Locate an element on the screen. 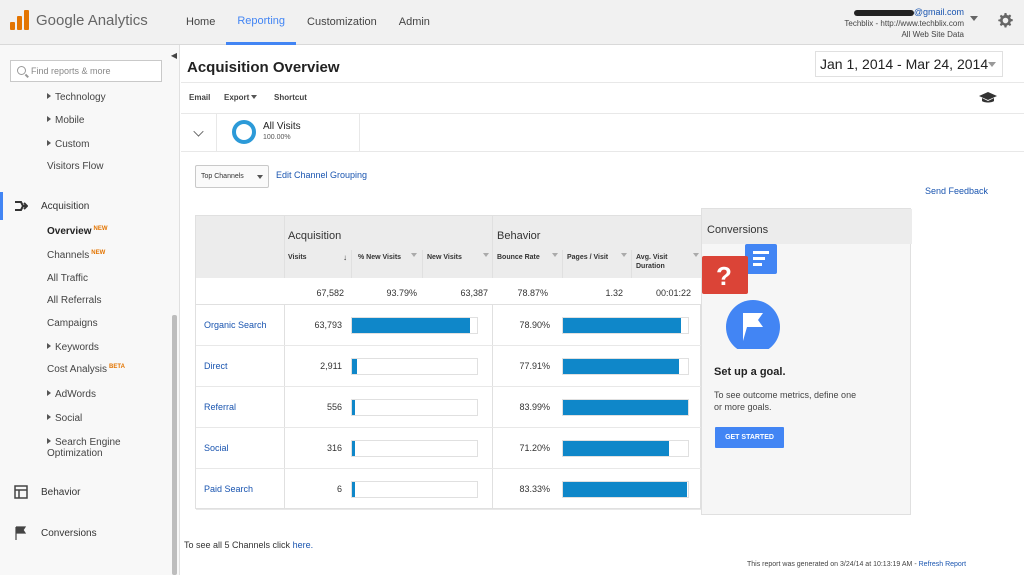 The width and height of the screenshot is (1024, 575). sidebar-item-keywords: Keywords is located at coordinates (73, 347).